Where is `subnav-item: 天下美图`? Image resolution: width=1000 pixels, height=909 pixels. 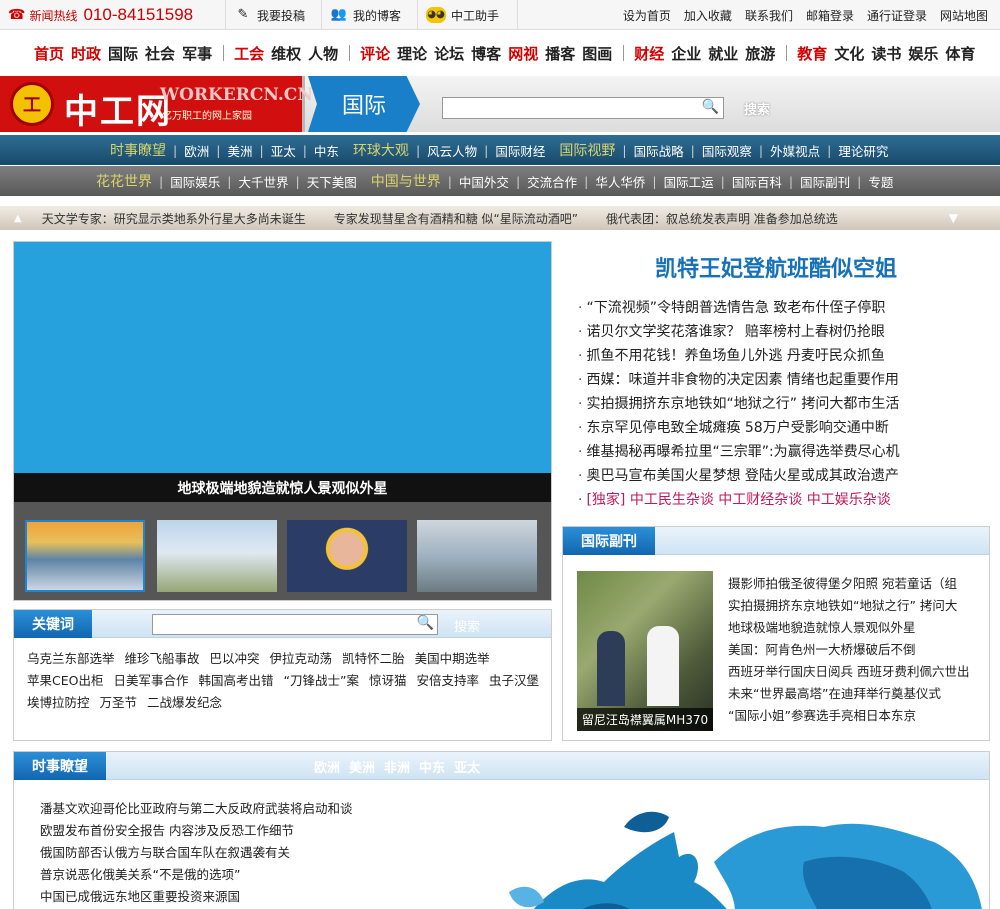 subnav-item: 天下美图 is located at coordinates (332, 181).